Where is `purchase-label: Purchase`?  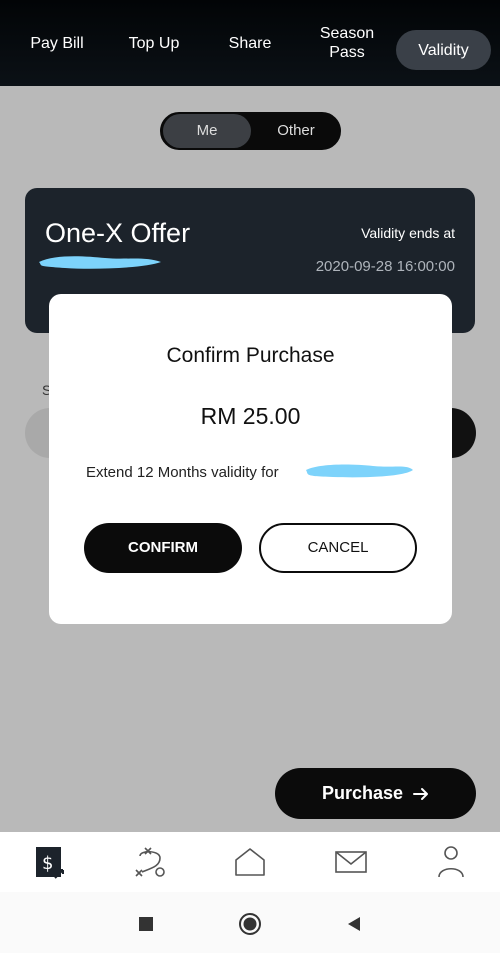 purchase-label: Purchase is located at coordinates (362, 793).